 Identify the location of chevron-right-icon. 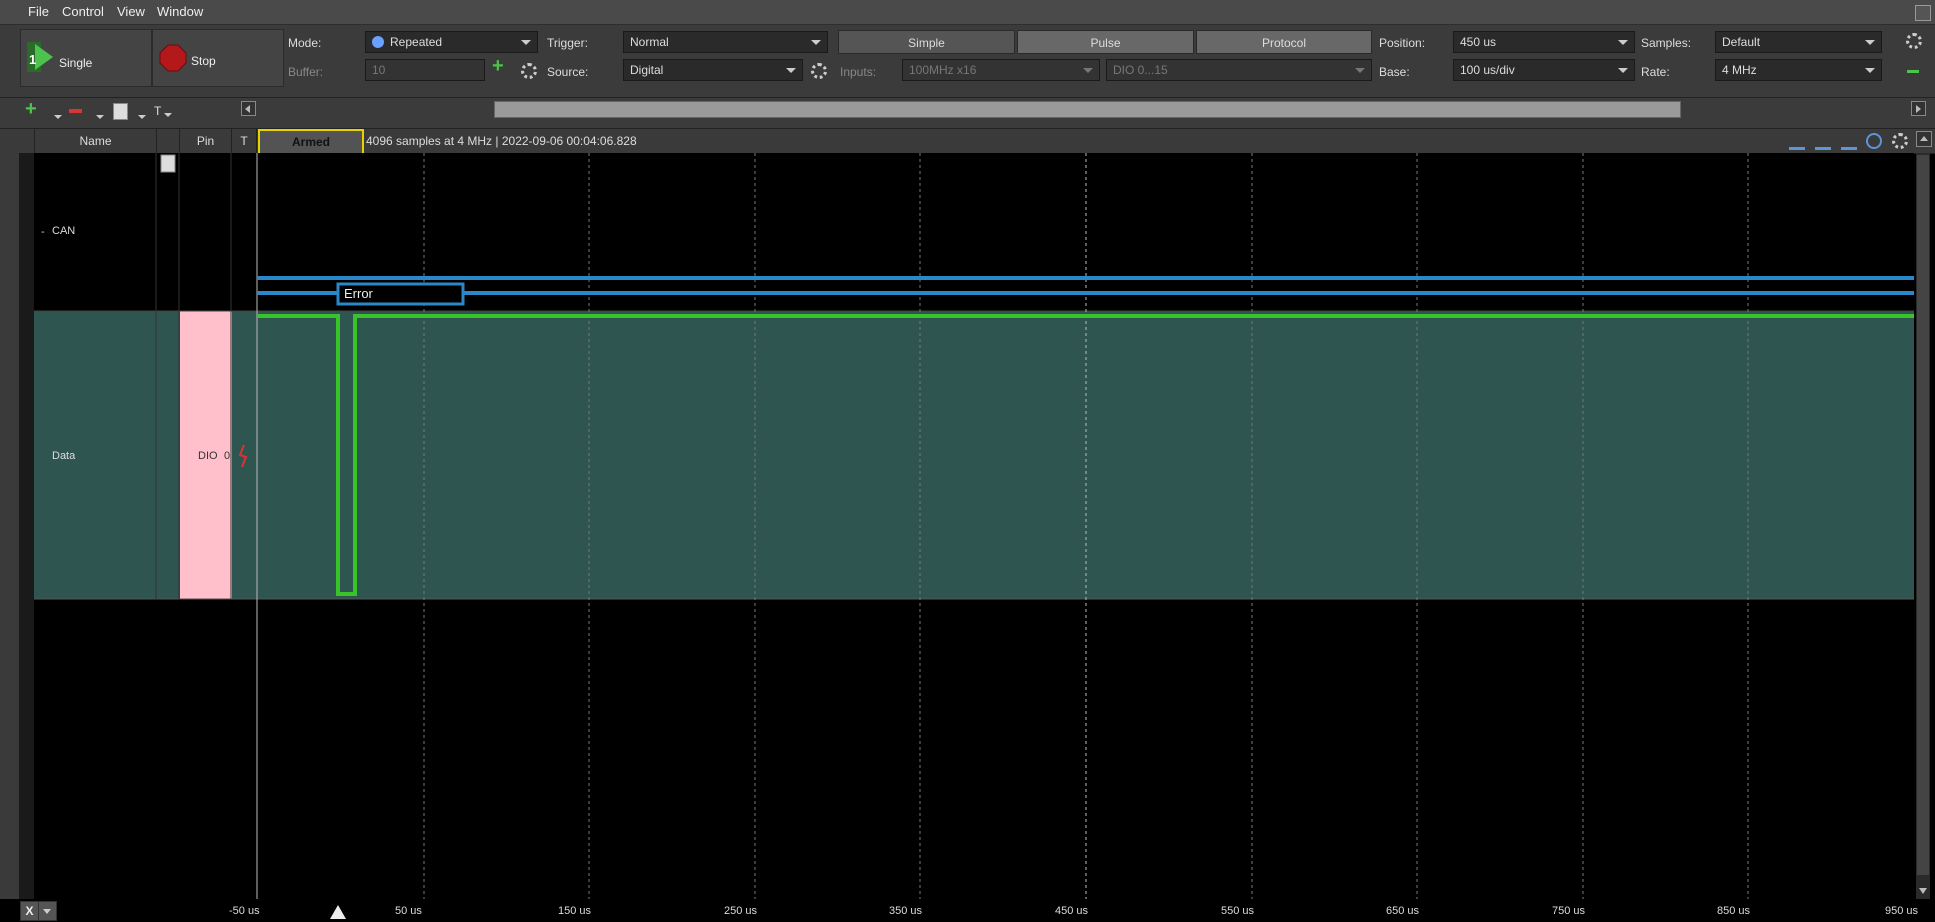
(1918, 109).